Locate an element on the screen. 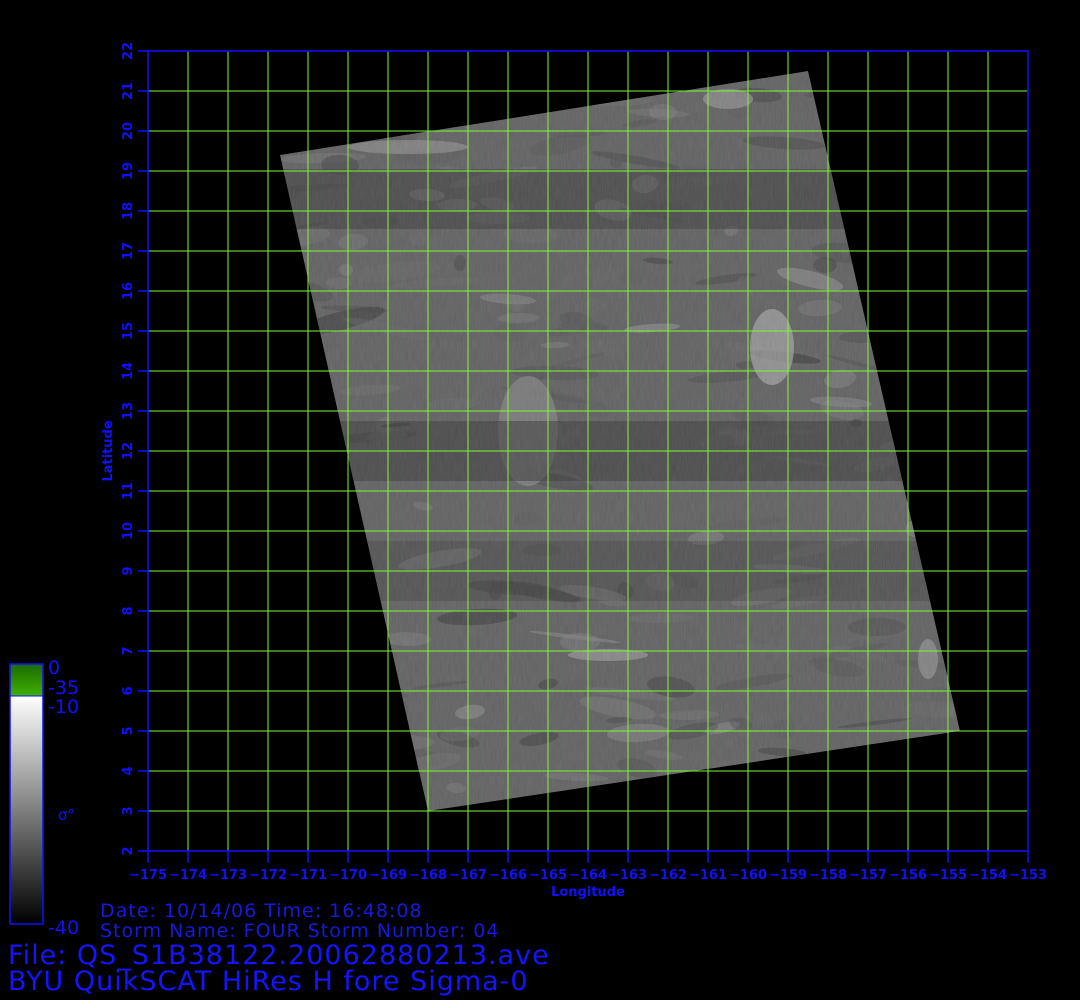 This screenshot has width=1080, height=1000. y-tick-label: 2 is located at coordinates (128, 850).